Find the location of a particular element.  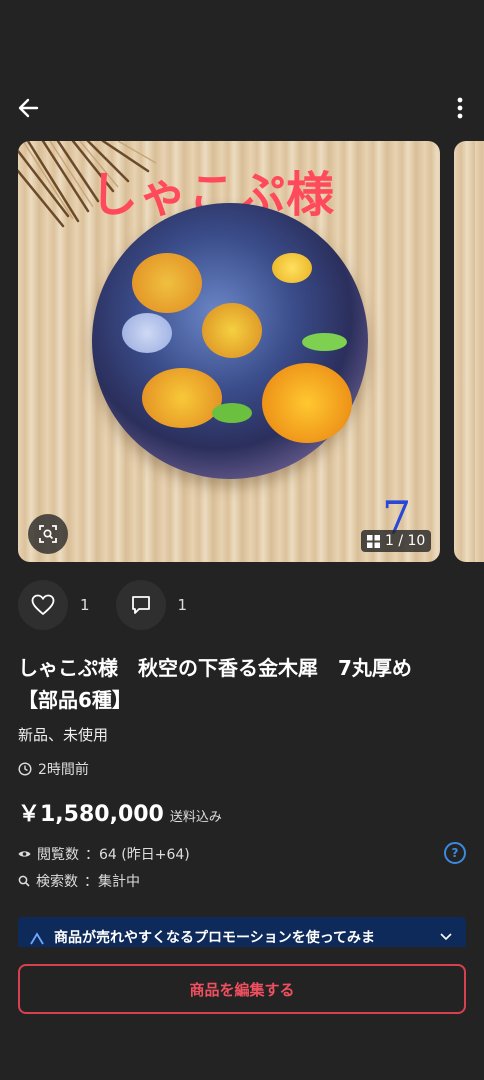

views-row: 閲覧数 ：64 (昨日+64) is located at coordinates (104, 854).